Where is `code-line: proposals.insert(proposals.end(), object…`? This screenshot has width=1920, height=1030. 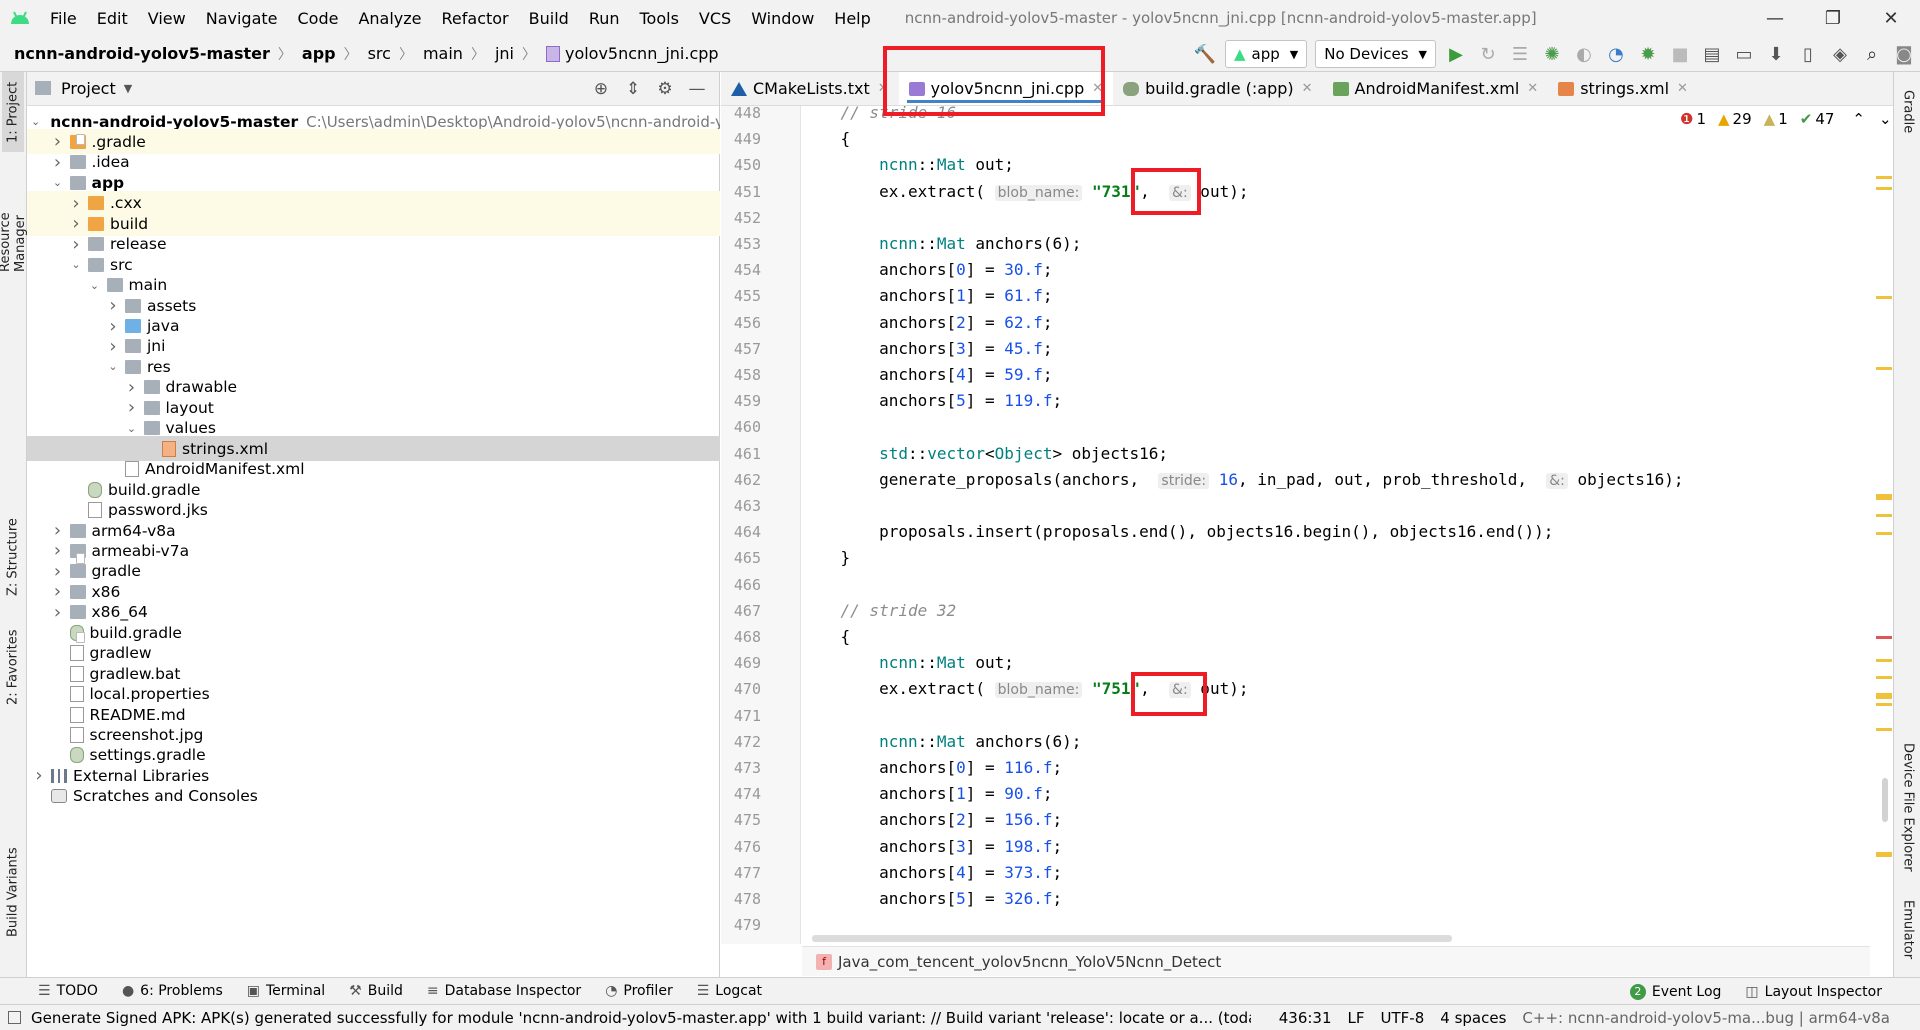
code-line: proposals.insert(proposals.end(), object… is located at coordinates (1177, 532).